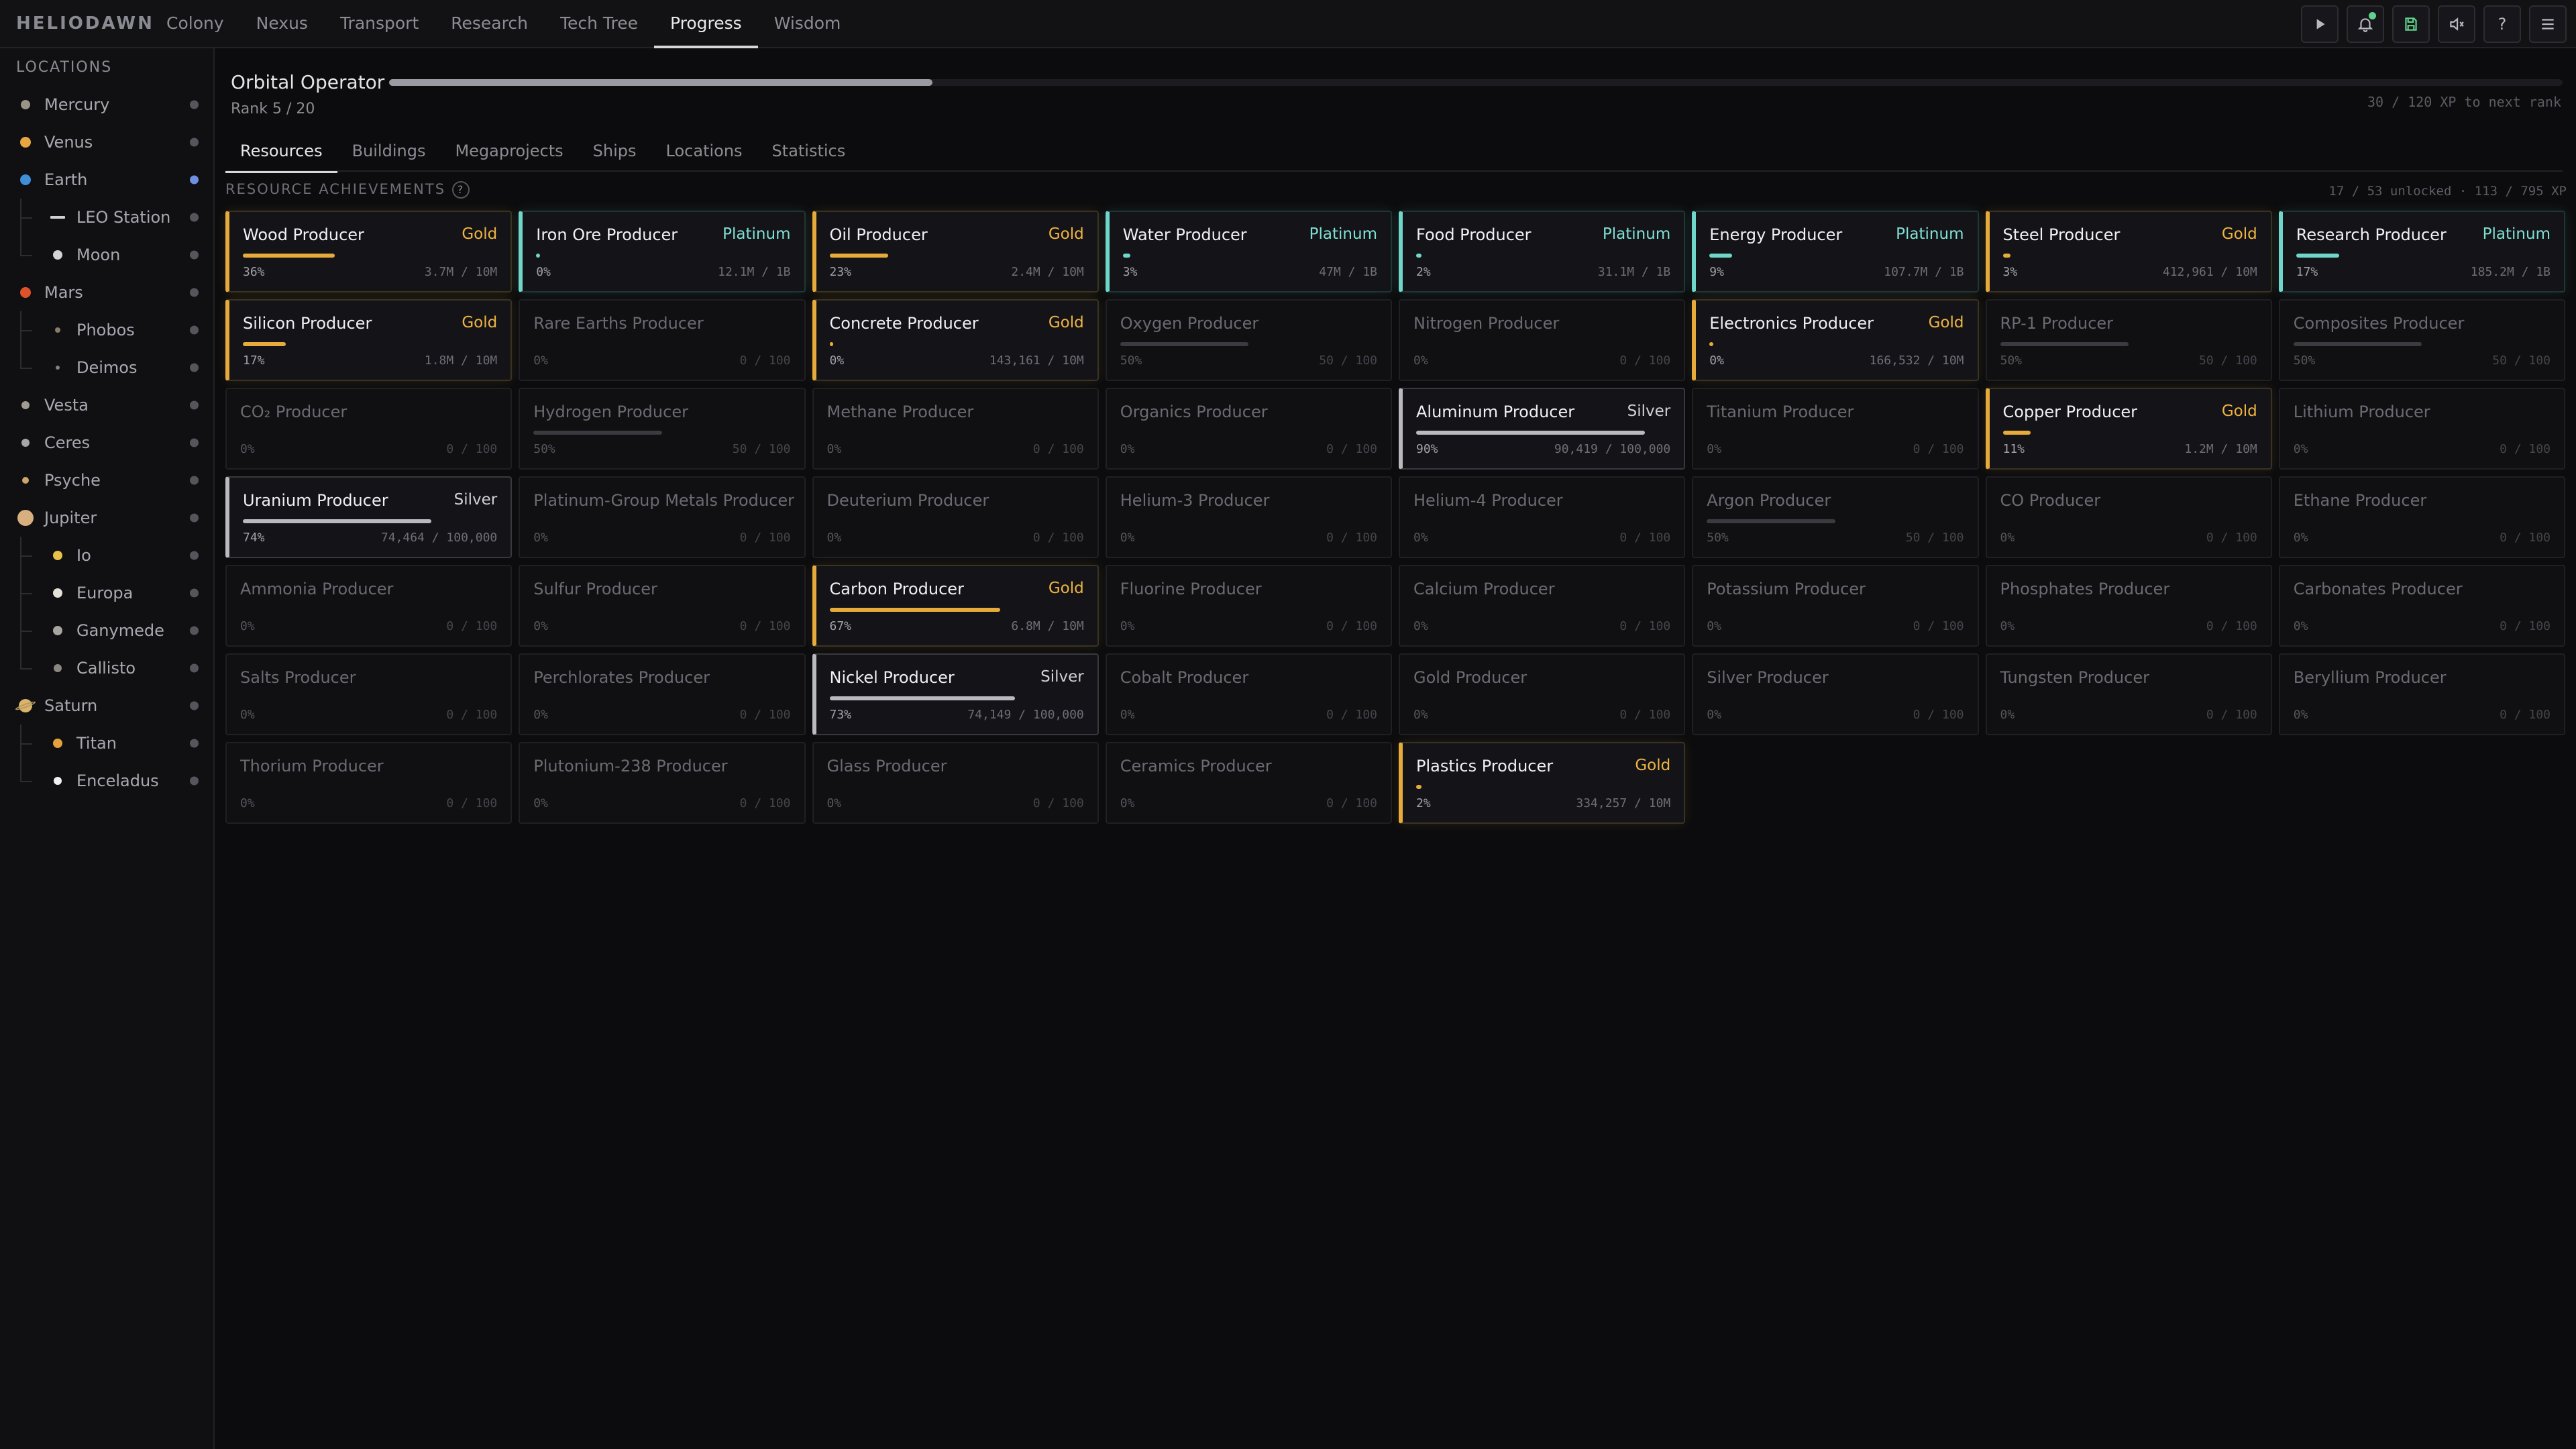 This screenshot has width=2576, height=1449. What do you see at coordinates (106, 292) in the screenshot?
I see `sidebar-item-mars: Mars` at bounding box center [106, 292].